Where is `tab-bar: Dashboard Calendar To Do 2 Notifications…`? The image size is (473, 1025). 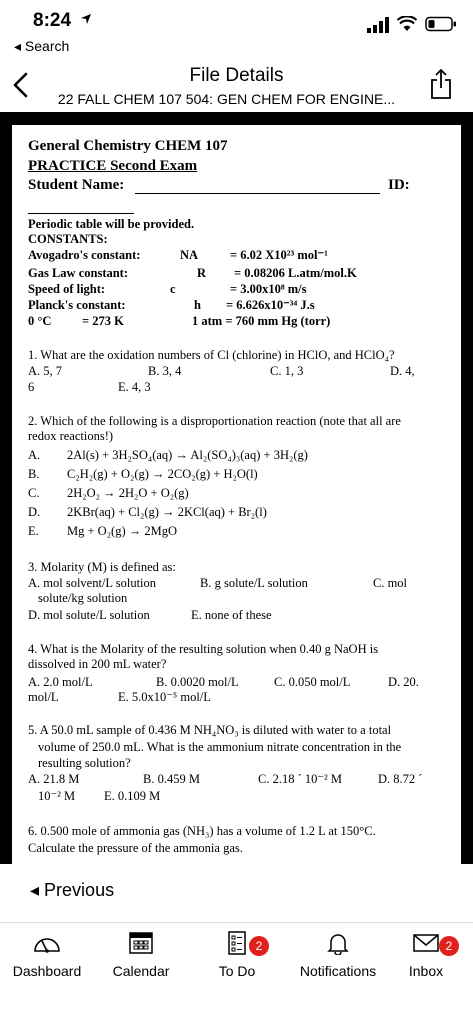
tab-bar: Dashboard Calendar To Do 2 Notifications… is located at coordinates (236, 973).